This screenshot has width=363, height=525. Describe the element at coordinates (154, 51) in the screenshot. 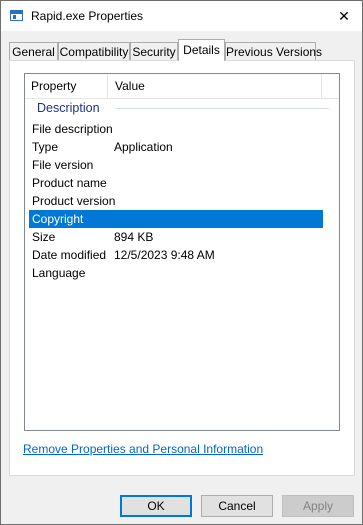

I see `tab-security: Security` at that location.